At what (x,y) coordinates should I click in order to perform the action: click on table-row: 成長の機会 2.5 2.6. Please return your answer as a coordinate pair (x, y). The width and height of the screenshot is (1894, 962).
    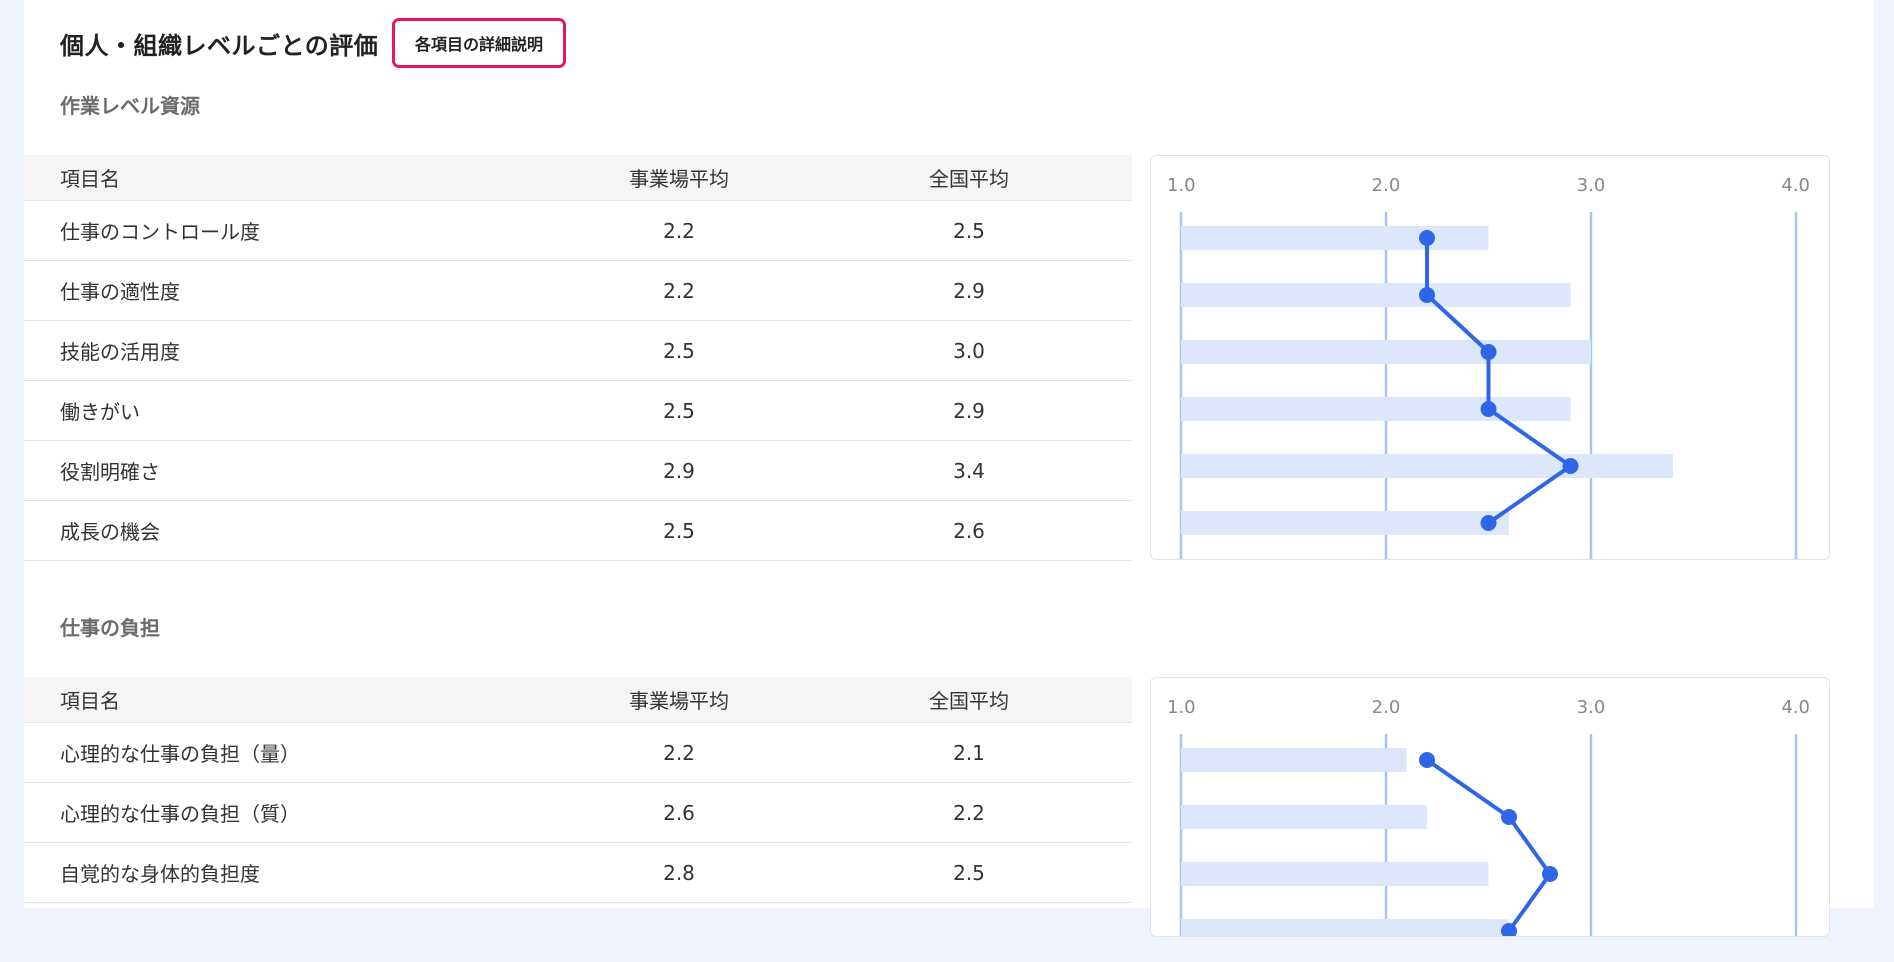
    Looking at the image, I should click on (578, 531).